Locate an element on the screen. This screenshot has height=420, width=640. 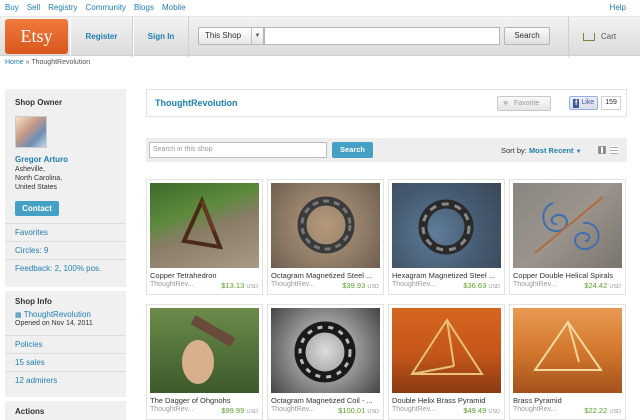
grid-view-icon is located at coordinates (602, 150).